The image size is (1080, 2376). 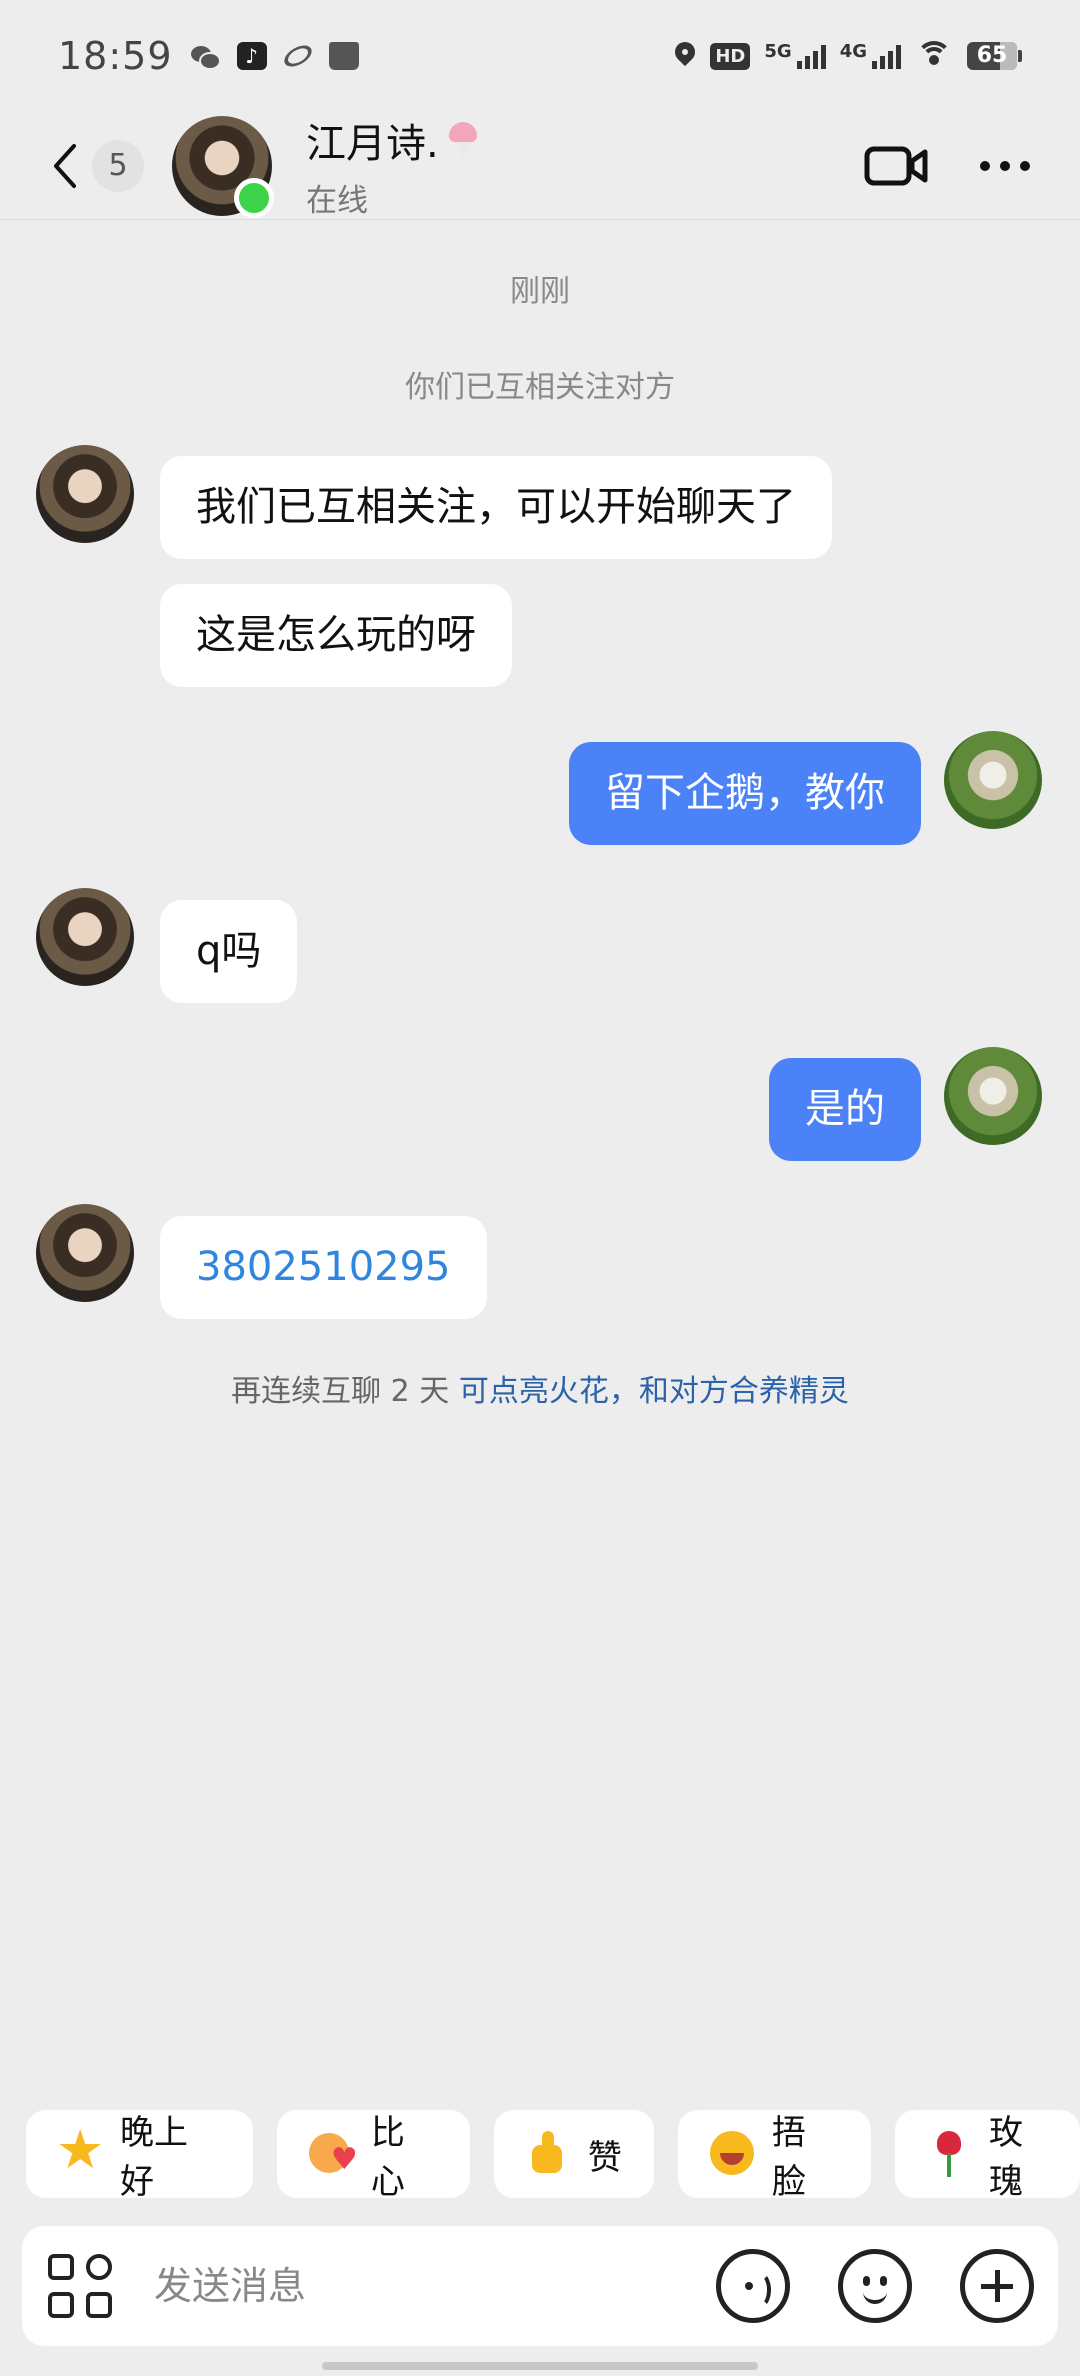 What do you see at coordinates (540, 56) in the screenshot?
I see `status-bar: 18:59 ♪ HD 5G 4G 65` at bounding box center [540, 56].